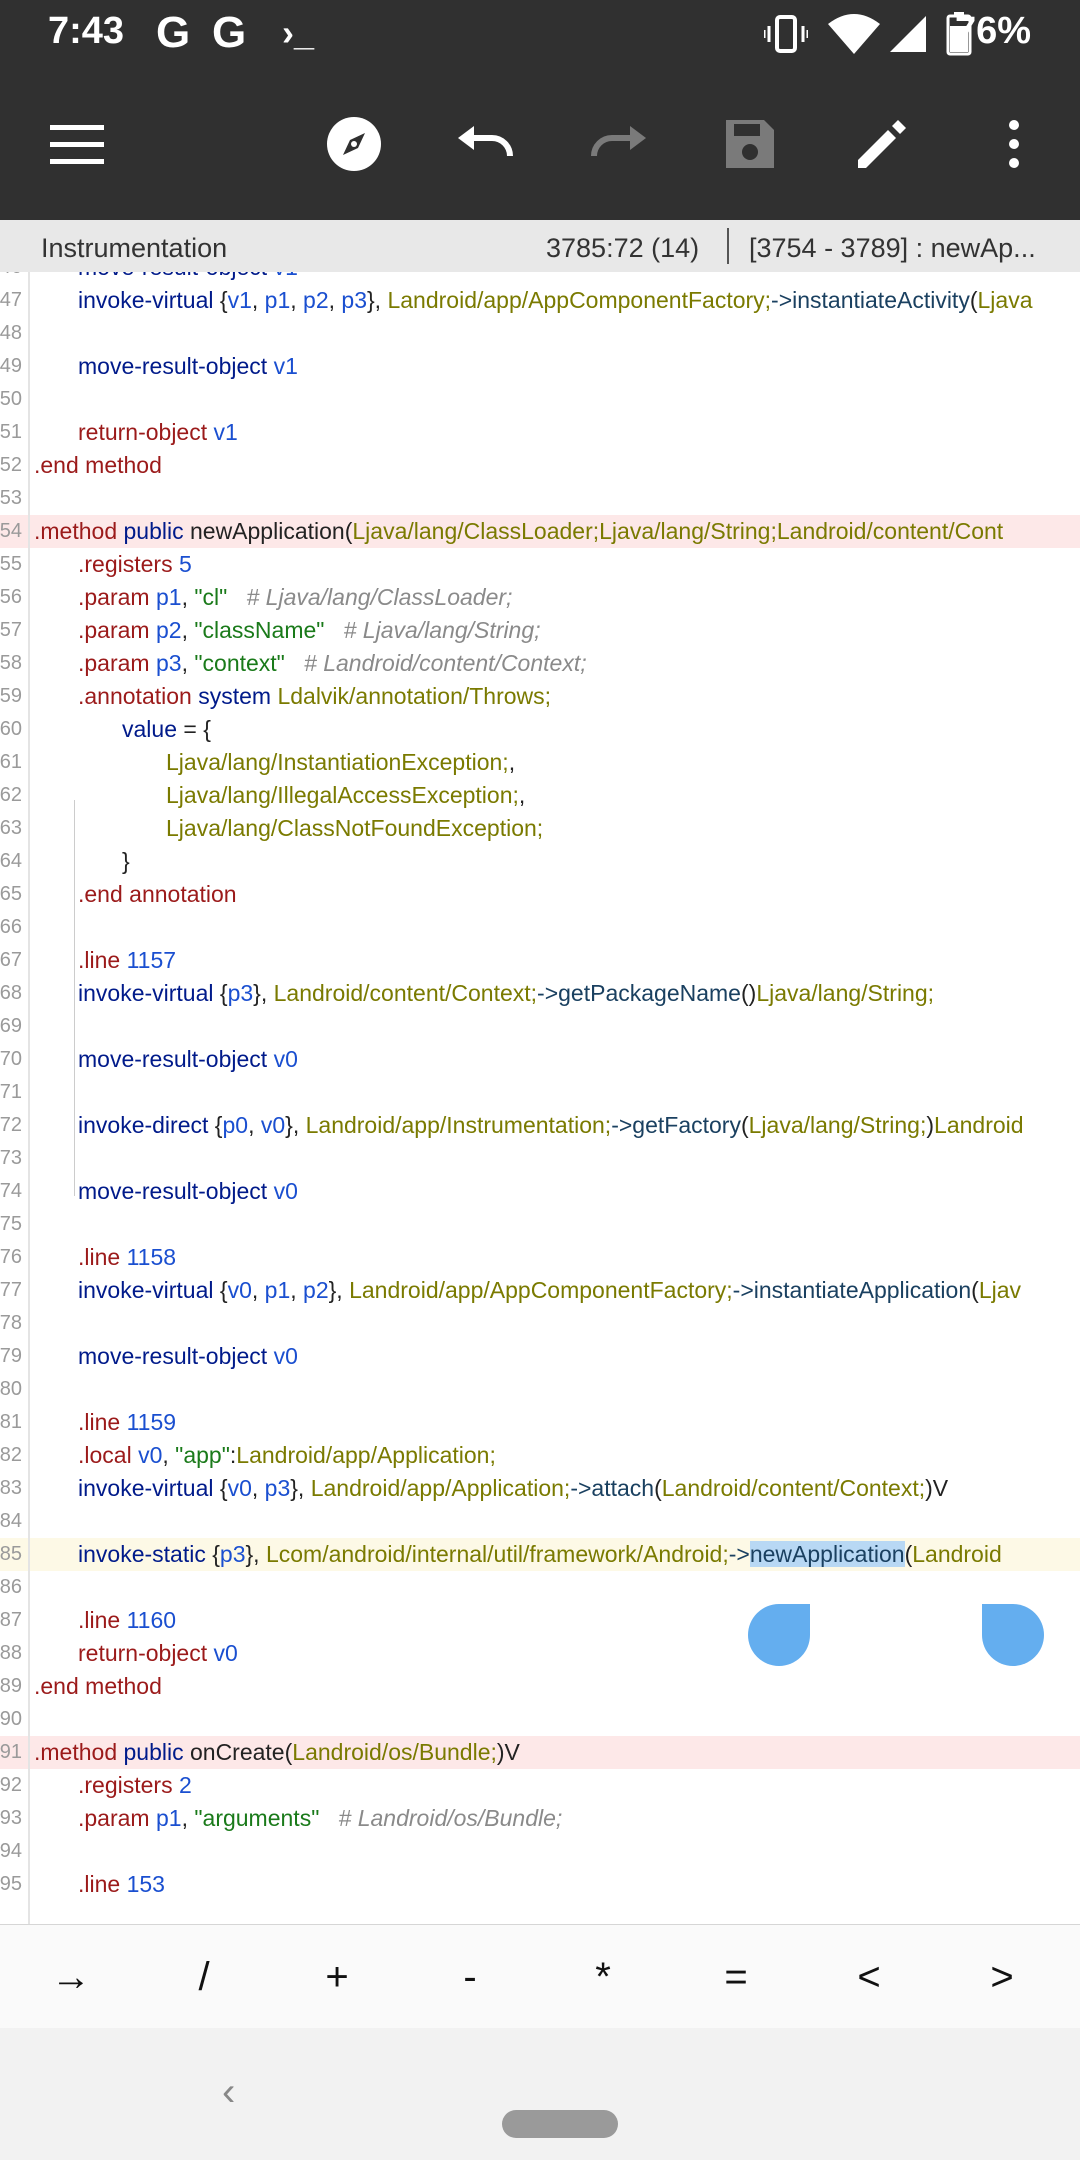 This screenshot has height=2160, width=1080. Describe the element at coordinates (486, 144) in the screenshot. I see `undo-button` at that location.